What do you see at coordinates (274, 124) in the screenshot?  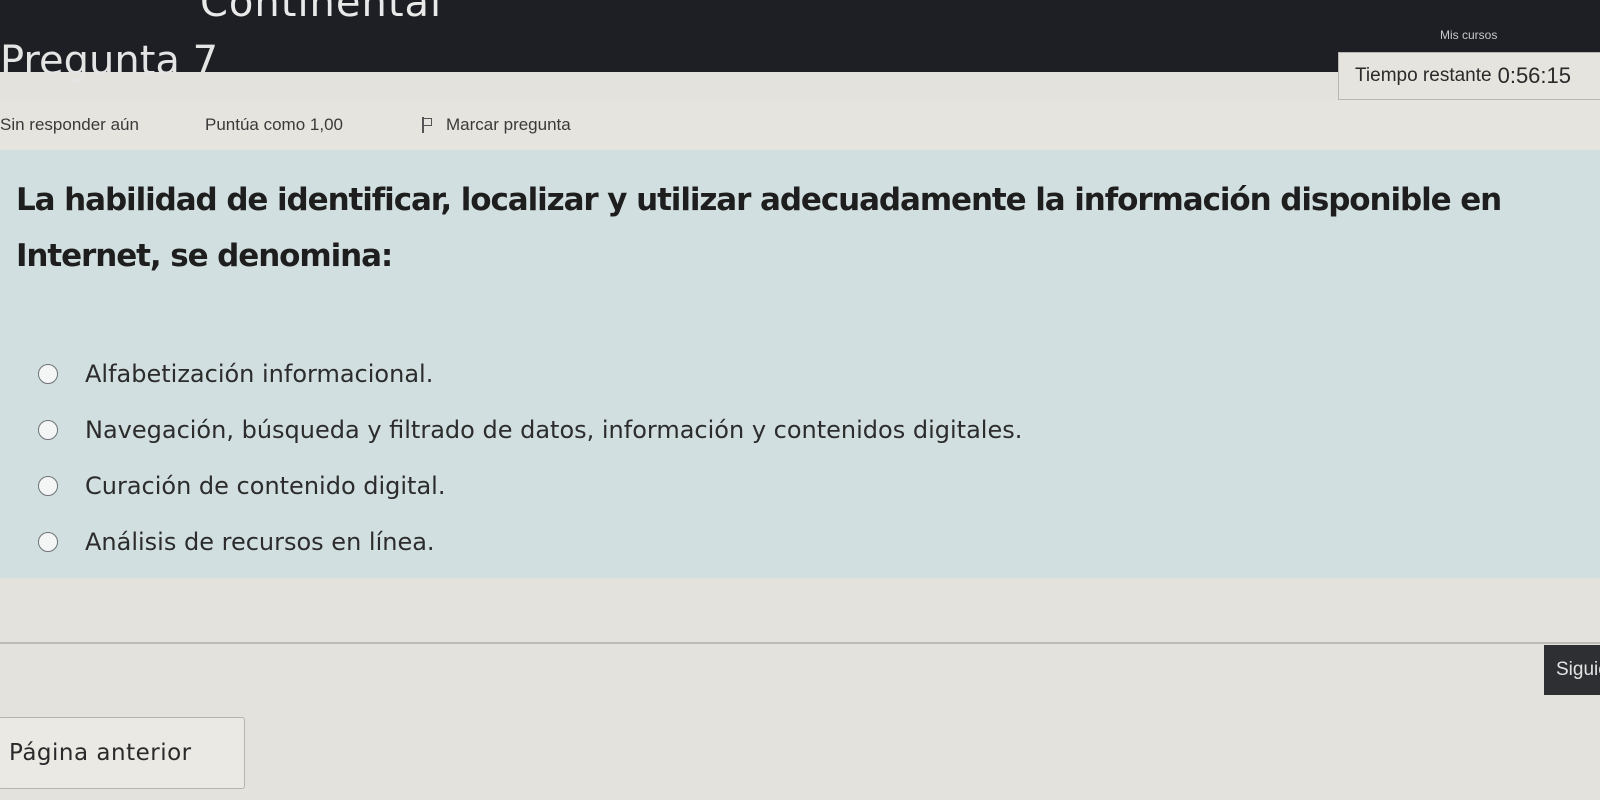 I see `question-grade: Puntúa como 1,00` at bounding box center [274, 124].